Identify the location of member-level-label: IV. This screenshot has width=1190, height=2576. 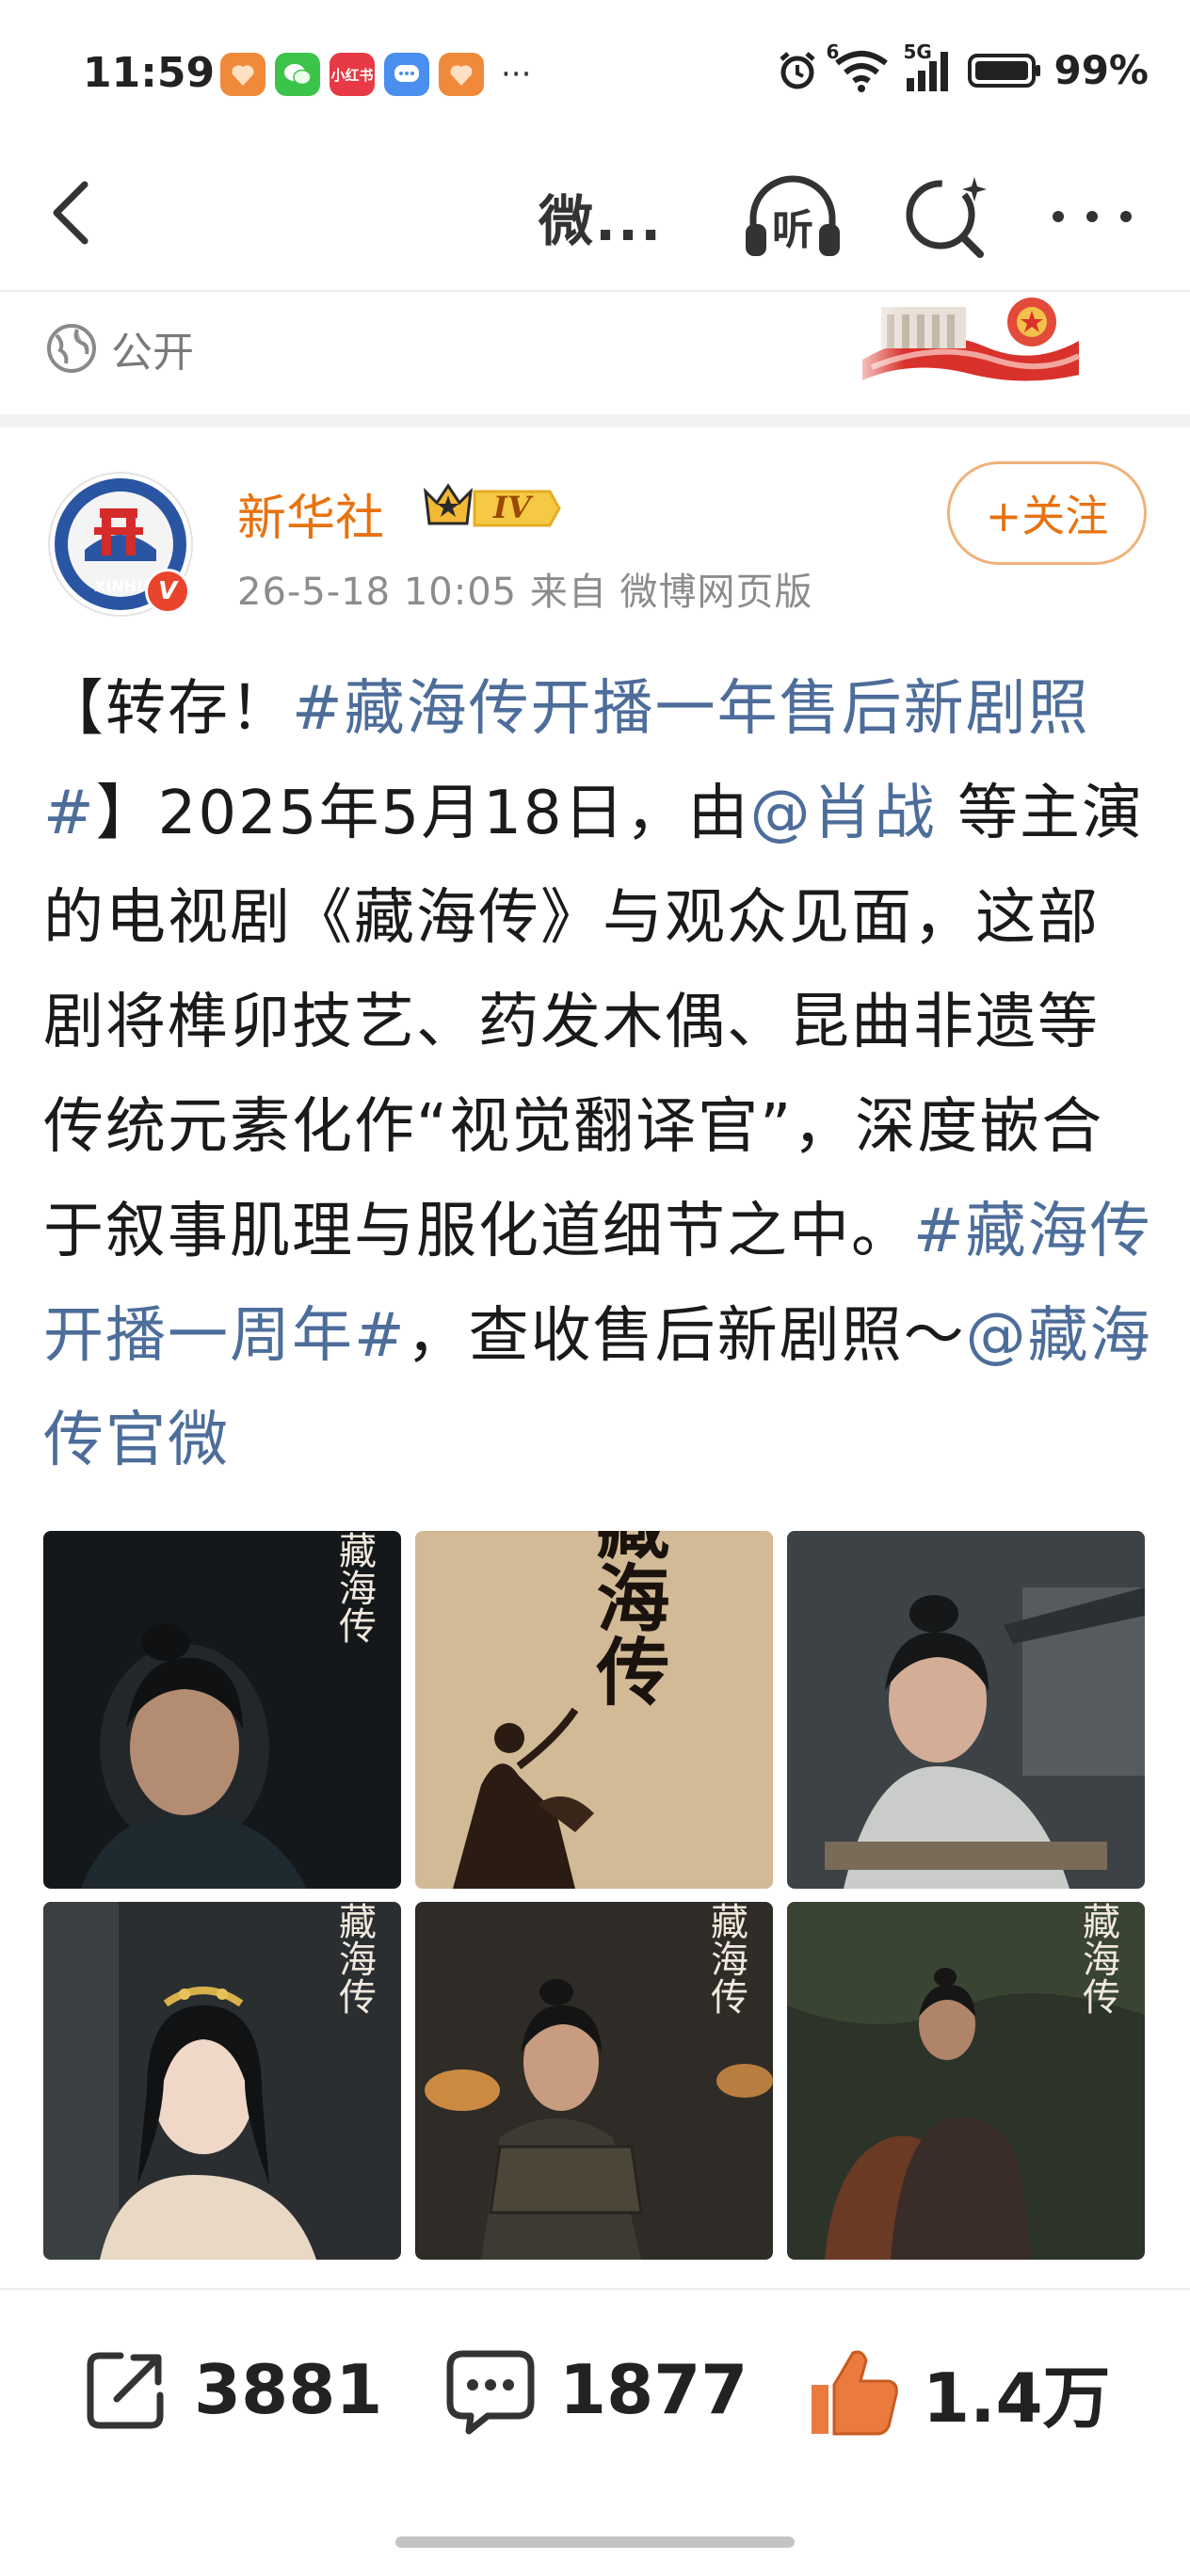
(512, 507).